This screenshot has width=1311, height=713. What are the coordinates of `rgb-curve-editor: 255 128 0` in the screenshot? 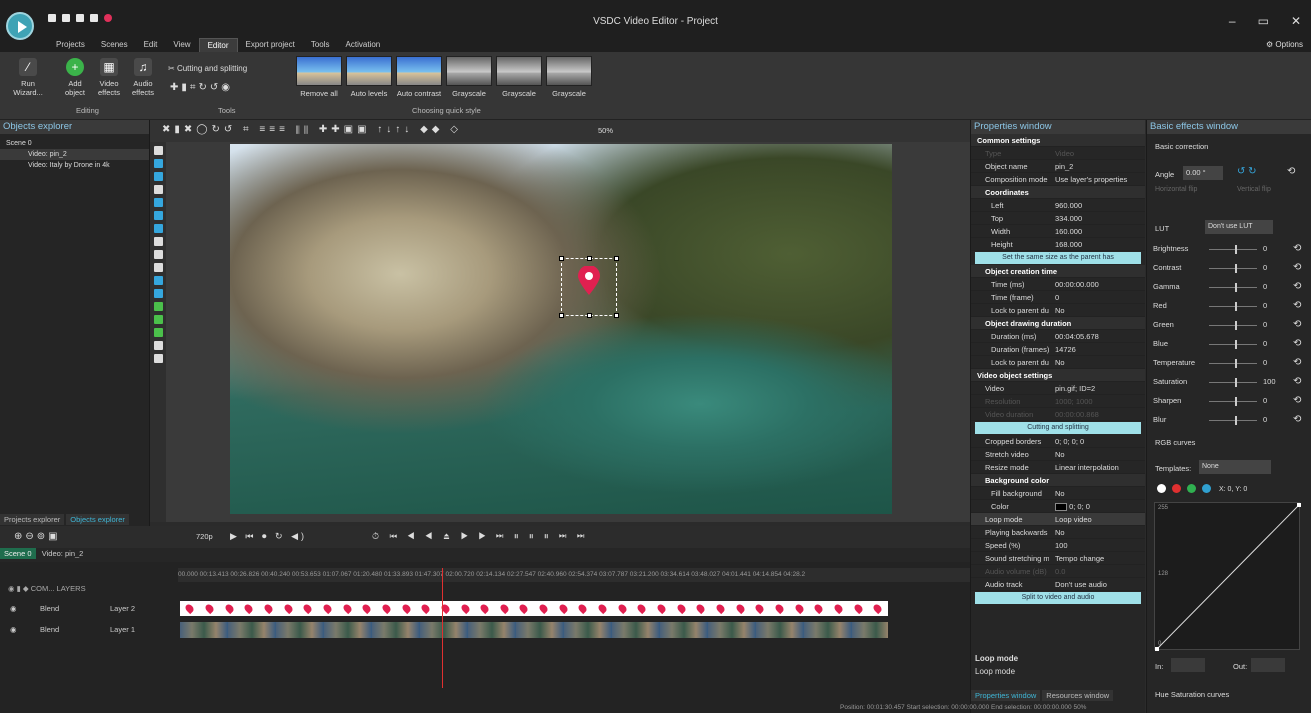 It's located at (1227, 576).